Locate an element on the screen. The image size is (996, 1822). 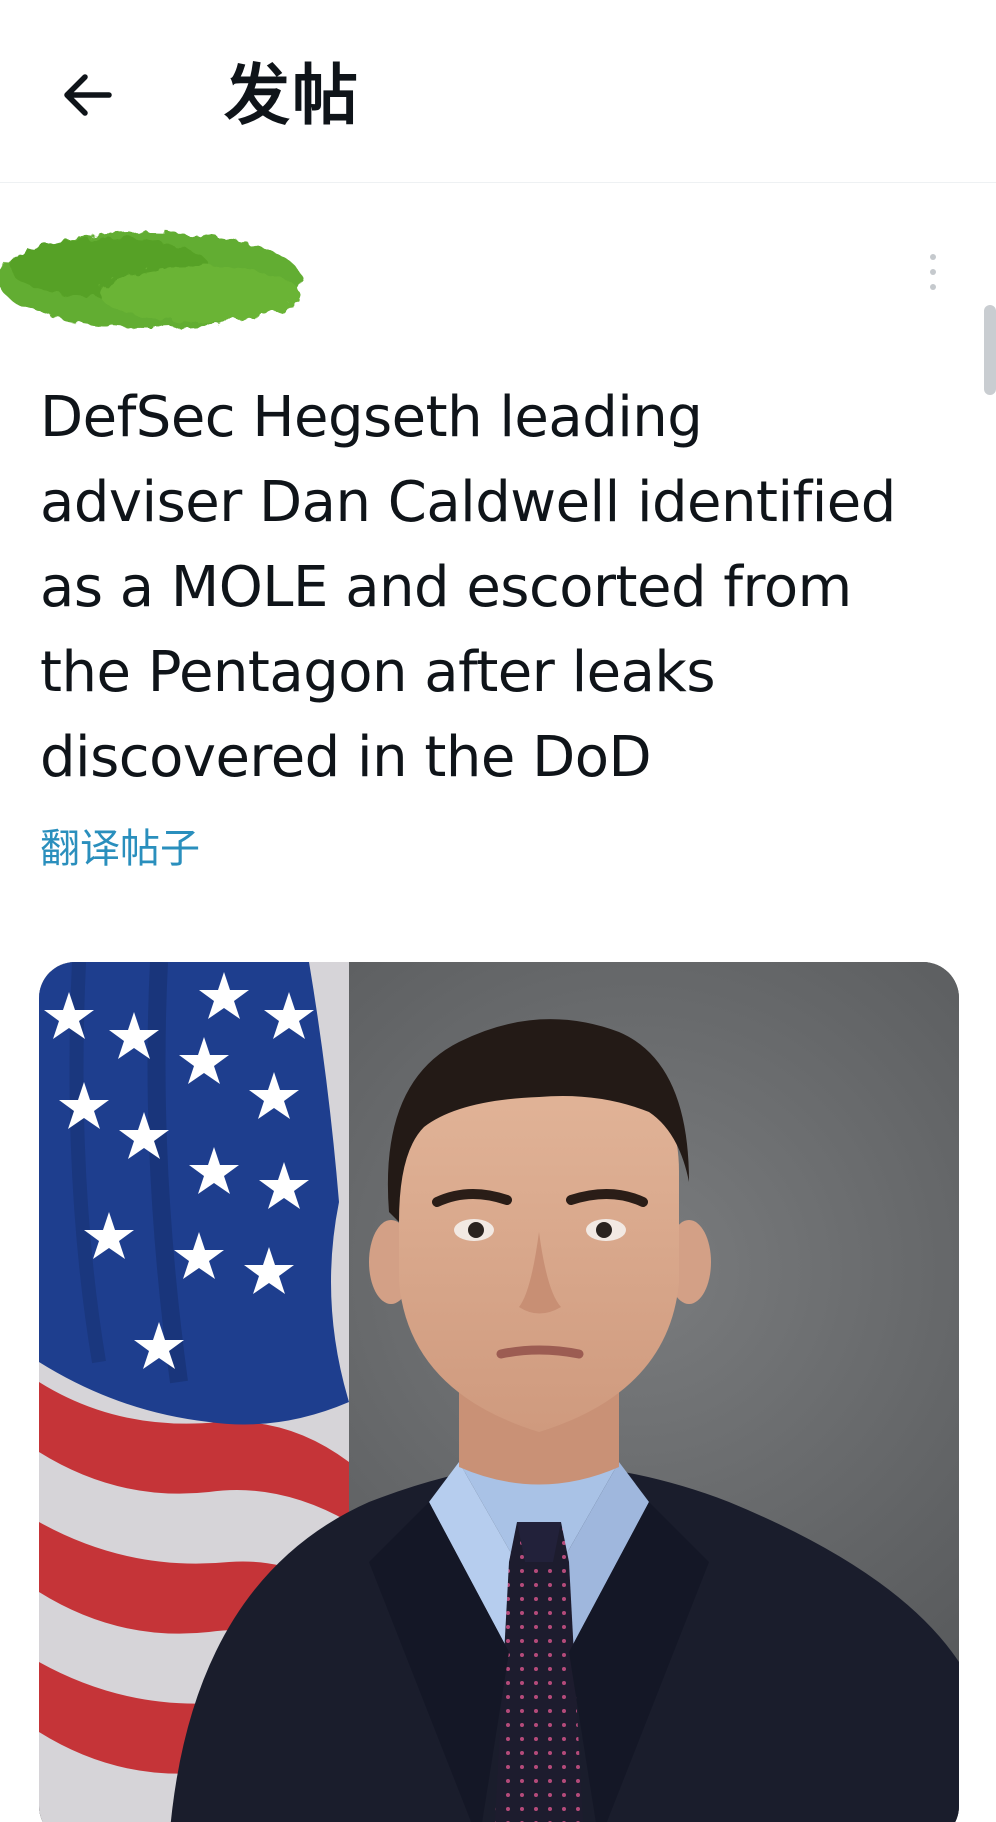
more-vertical-icon is located at coordinates (933, 272).